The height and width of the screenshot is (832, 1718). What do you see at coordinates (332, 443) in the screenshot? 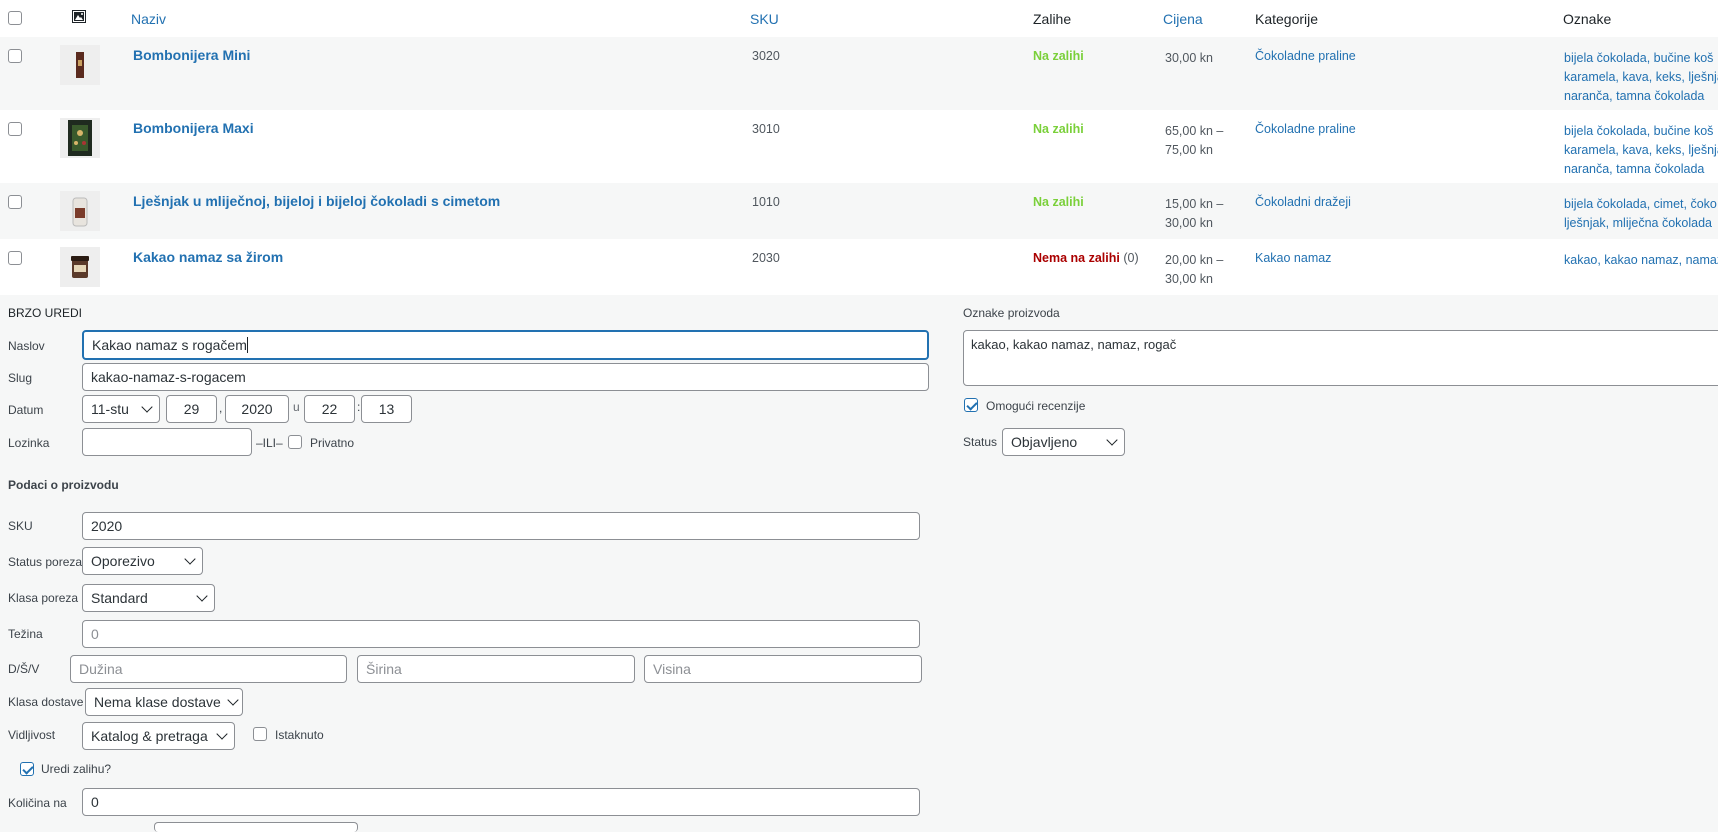
I see `privatno-label: Privatno` at bounding box center [332, 443].